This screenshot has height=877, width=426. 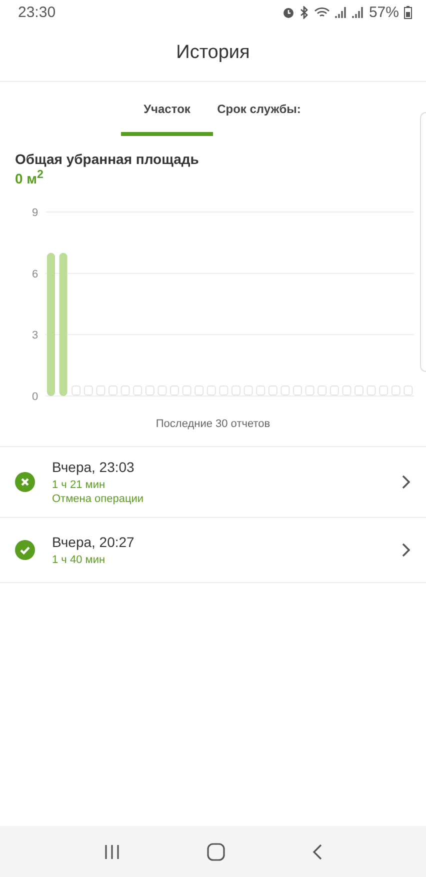 What do you see at coordinates (408, 12) in the screenshot?
I see `battery-icon` at bounding box center [408, 12].